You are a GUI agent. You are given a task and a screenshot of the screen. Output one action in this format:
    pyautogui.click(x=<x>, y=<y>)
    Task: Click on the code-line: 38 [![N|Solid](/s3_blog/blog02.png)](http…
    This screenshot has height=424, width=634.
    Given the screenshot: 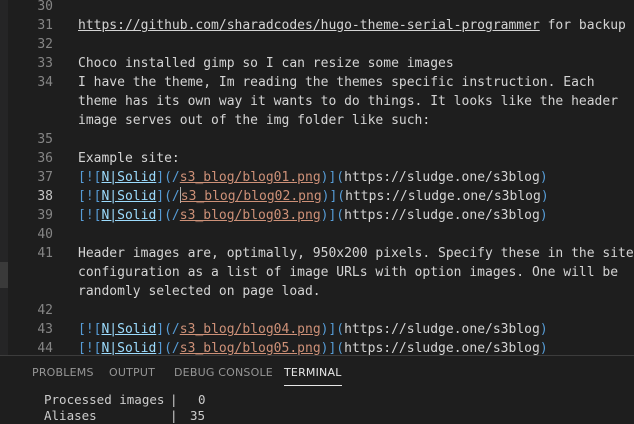 What is the action you would take?
    pyautogui.click(x=317, y=196)
    